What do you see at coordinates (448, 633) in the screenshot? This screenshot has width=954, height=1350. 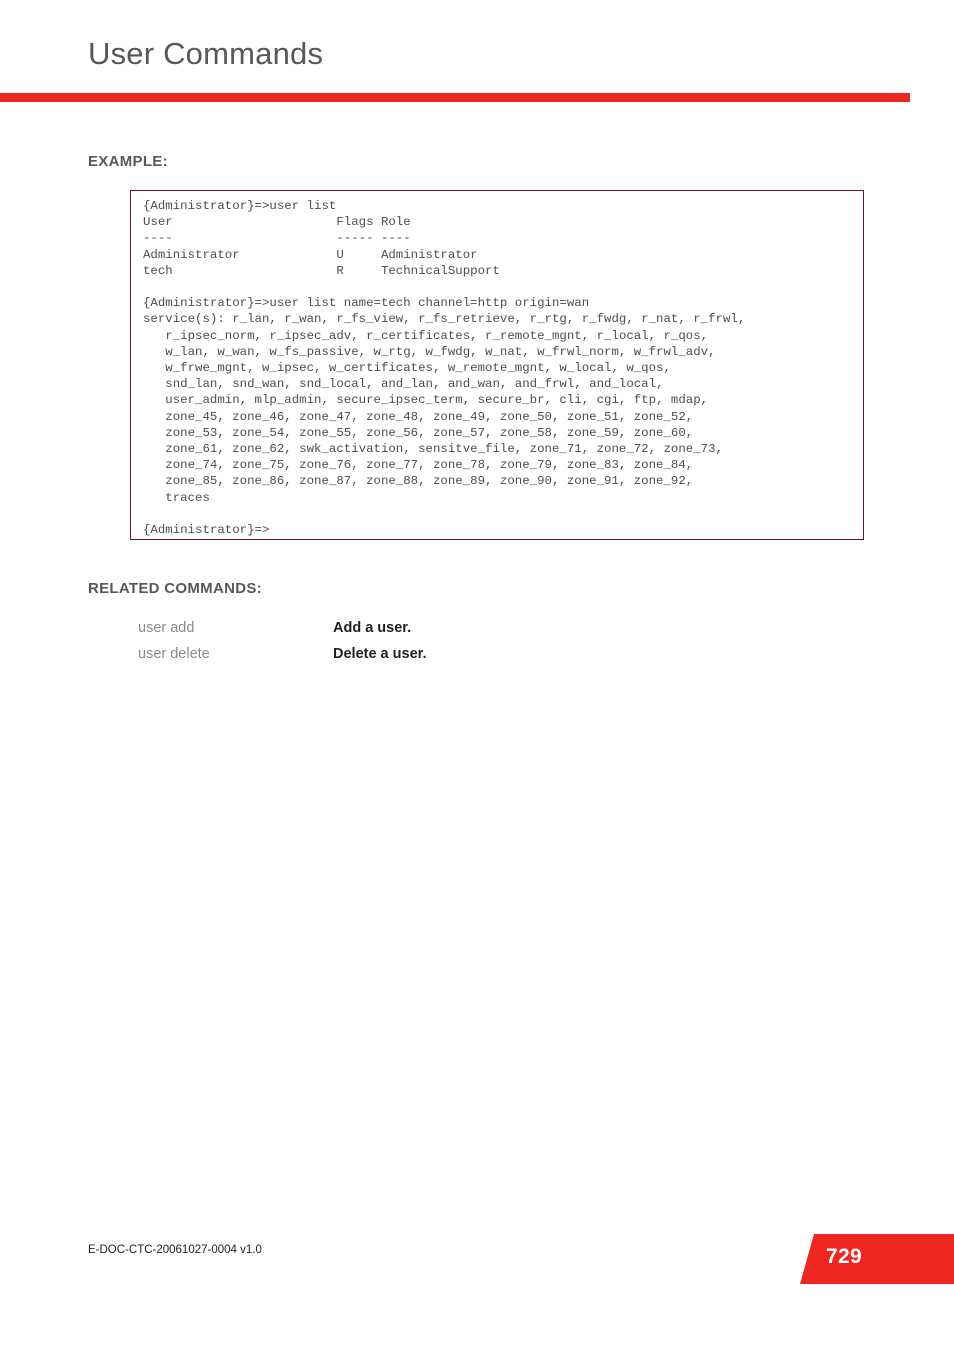 I see `list-item: user add Add a user.` at bounding box center [448, 633].